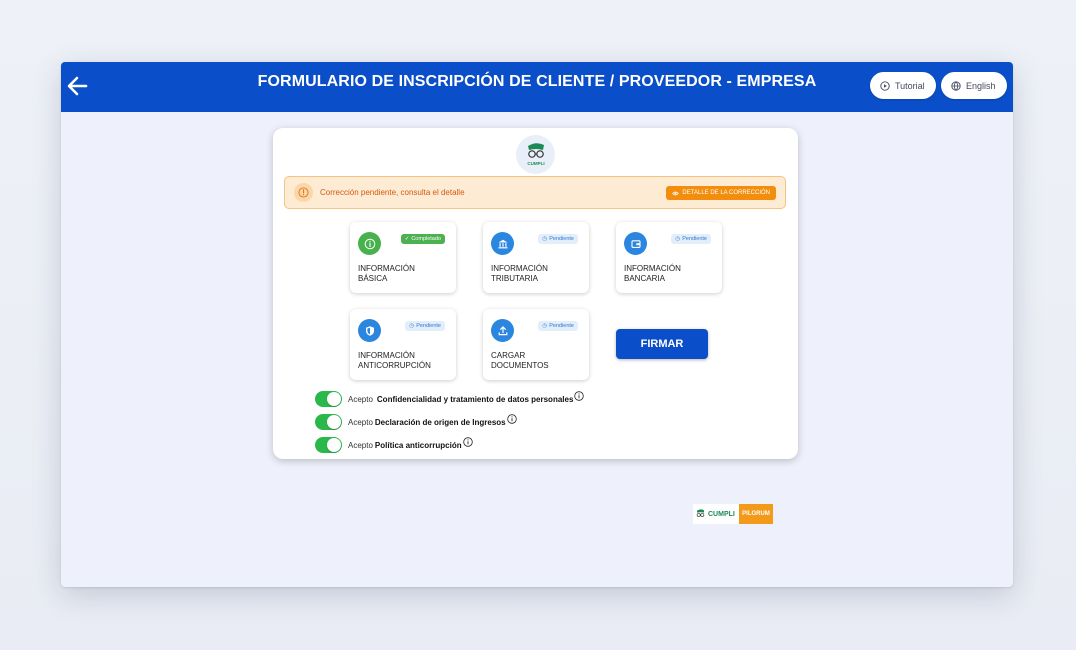 Image resolution: width=1076 pixels, height=650 pixels. What do you see at coordinates (418, 445) in the screenshot?
I see `consent-label: Política anticorrupción` at bounding box center [418, 445].